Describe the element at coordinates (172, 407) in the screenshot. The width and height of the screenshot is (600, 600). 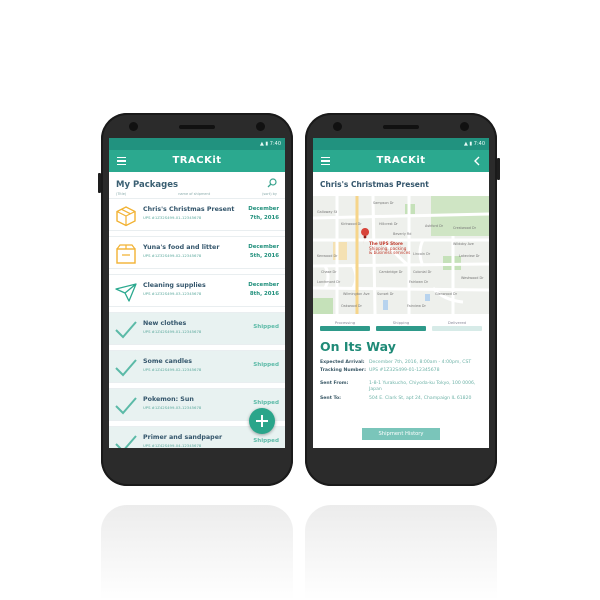
I see `package-tracking: UPS #1Z42S499-03-12345678` at that location.